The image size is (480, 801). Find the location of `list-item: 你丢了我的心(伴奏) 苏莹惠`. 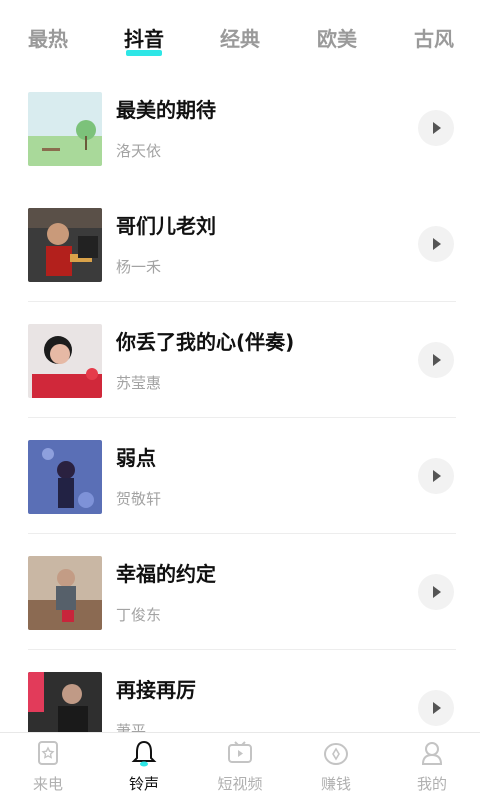

list-item: 你丢了我的心(伴奏) 苏莹惠 is located at coordinates (240, 360).